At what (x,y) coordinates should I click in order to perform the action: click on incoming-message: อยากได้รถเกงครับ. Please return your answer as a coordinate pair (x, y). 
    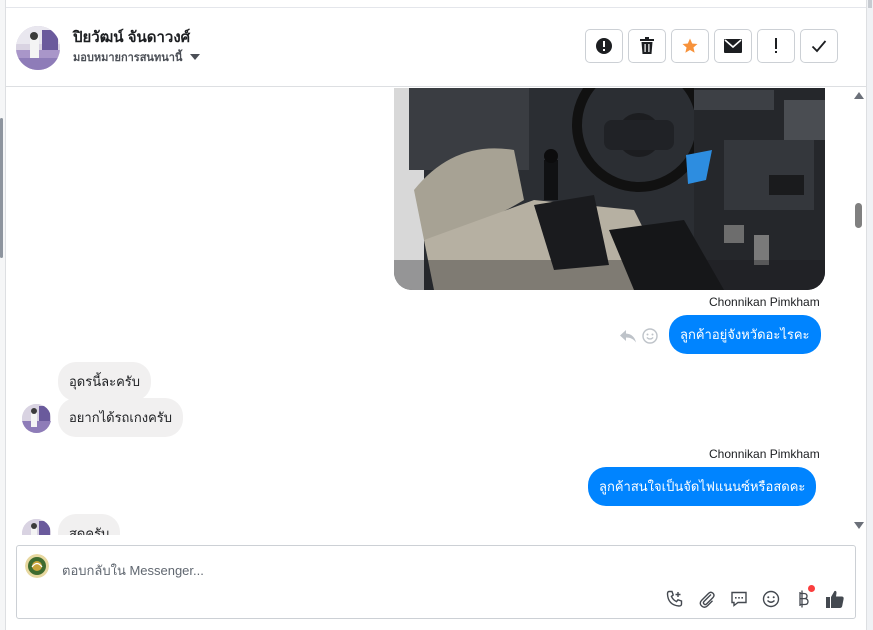
    Looking at the image, I should click on (121, 417).